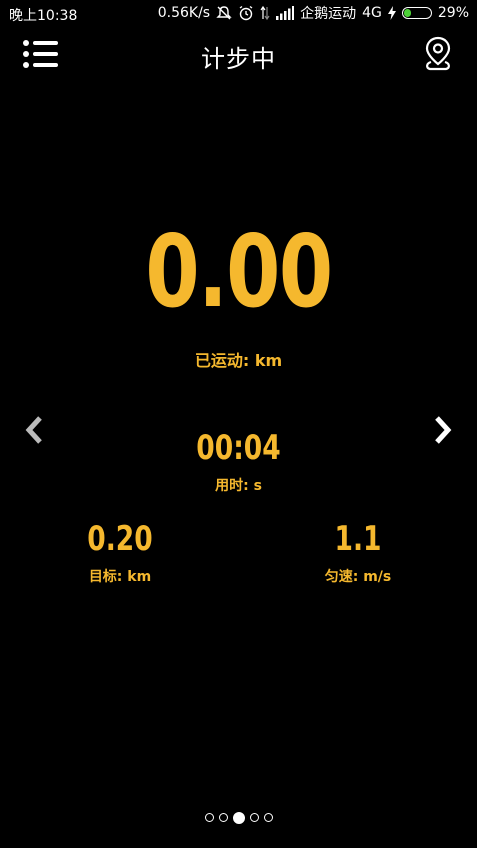 The height and width of the screenshot is (848, 477). I want to click on speed-label: 匀速: m/s, so click(358, 577).